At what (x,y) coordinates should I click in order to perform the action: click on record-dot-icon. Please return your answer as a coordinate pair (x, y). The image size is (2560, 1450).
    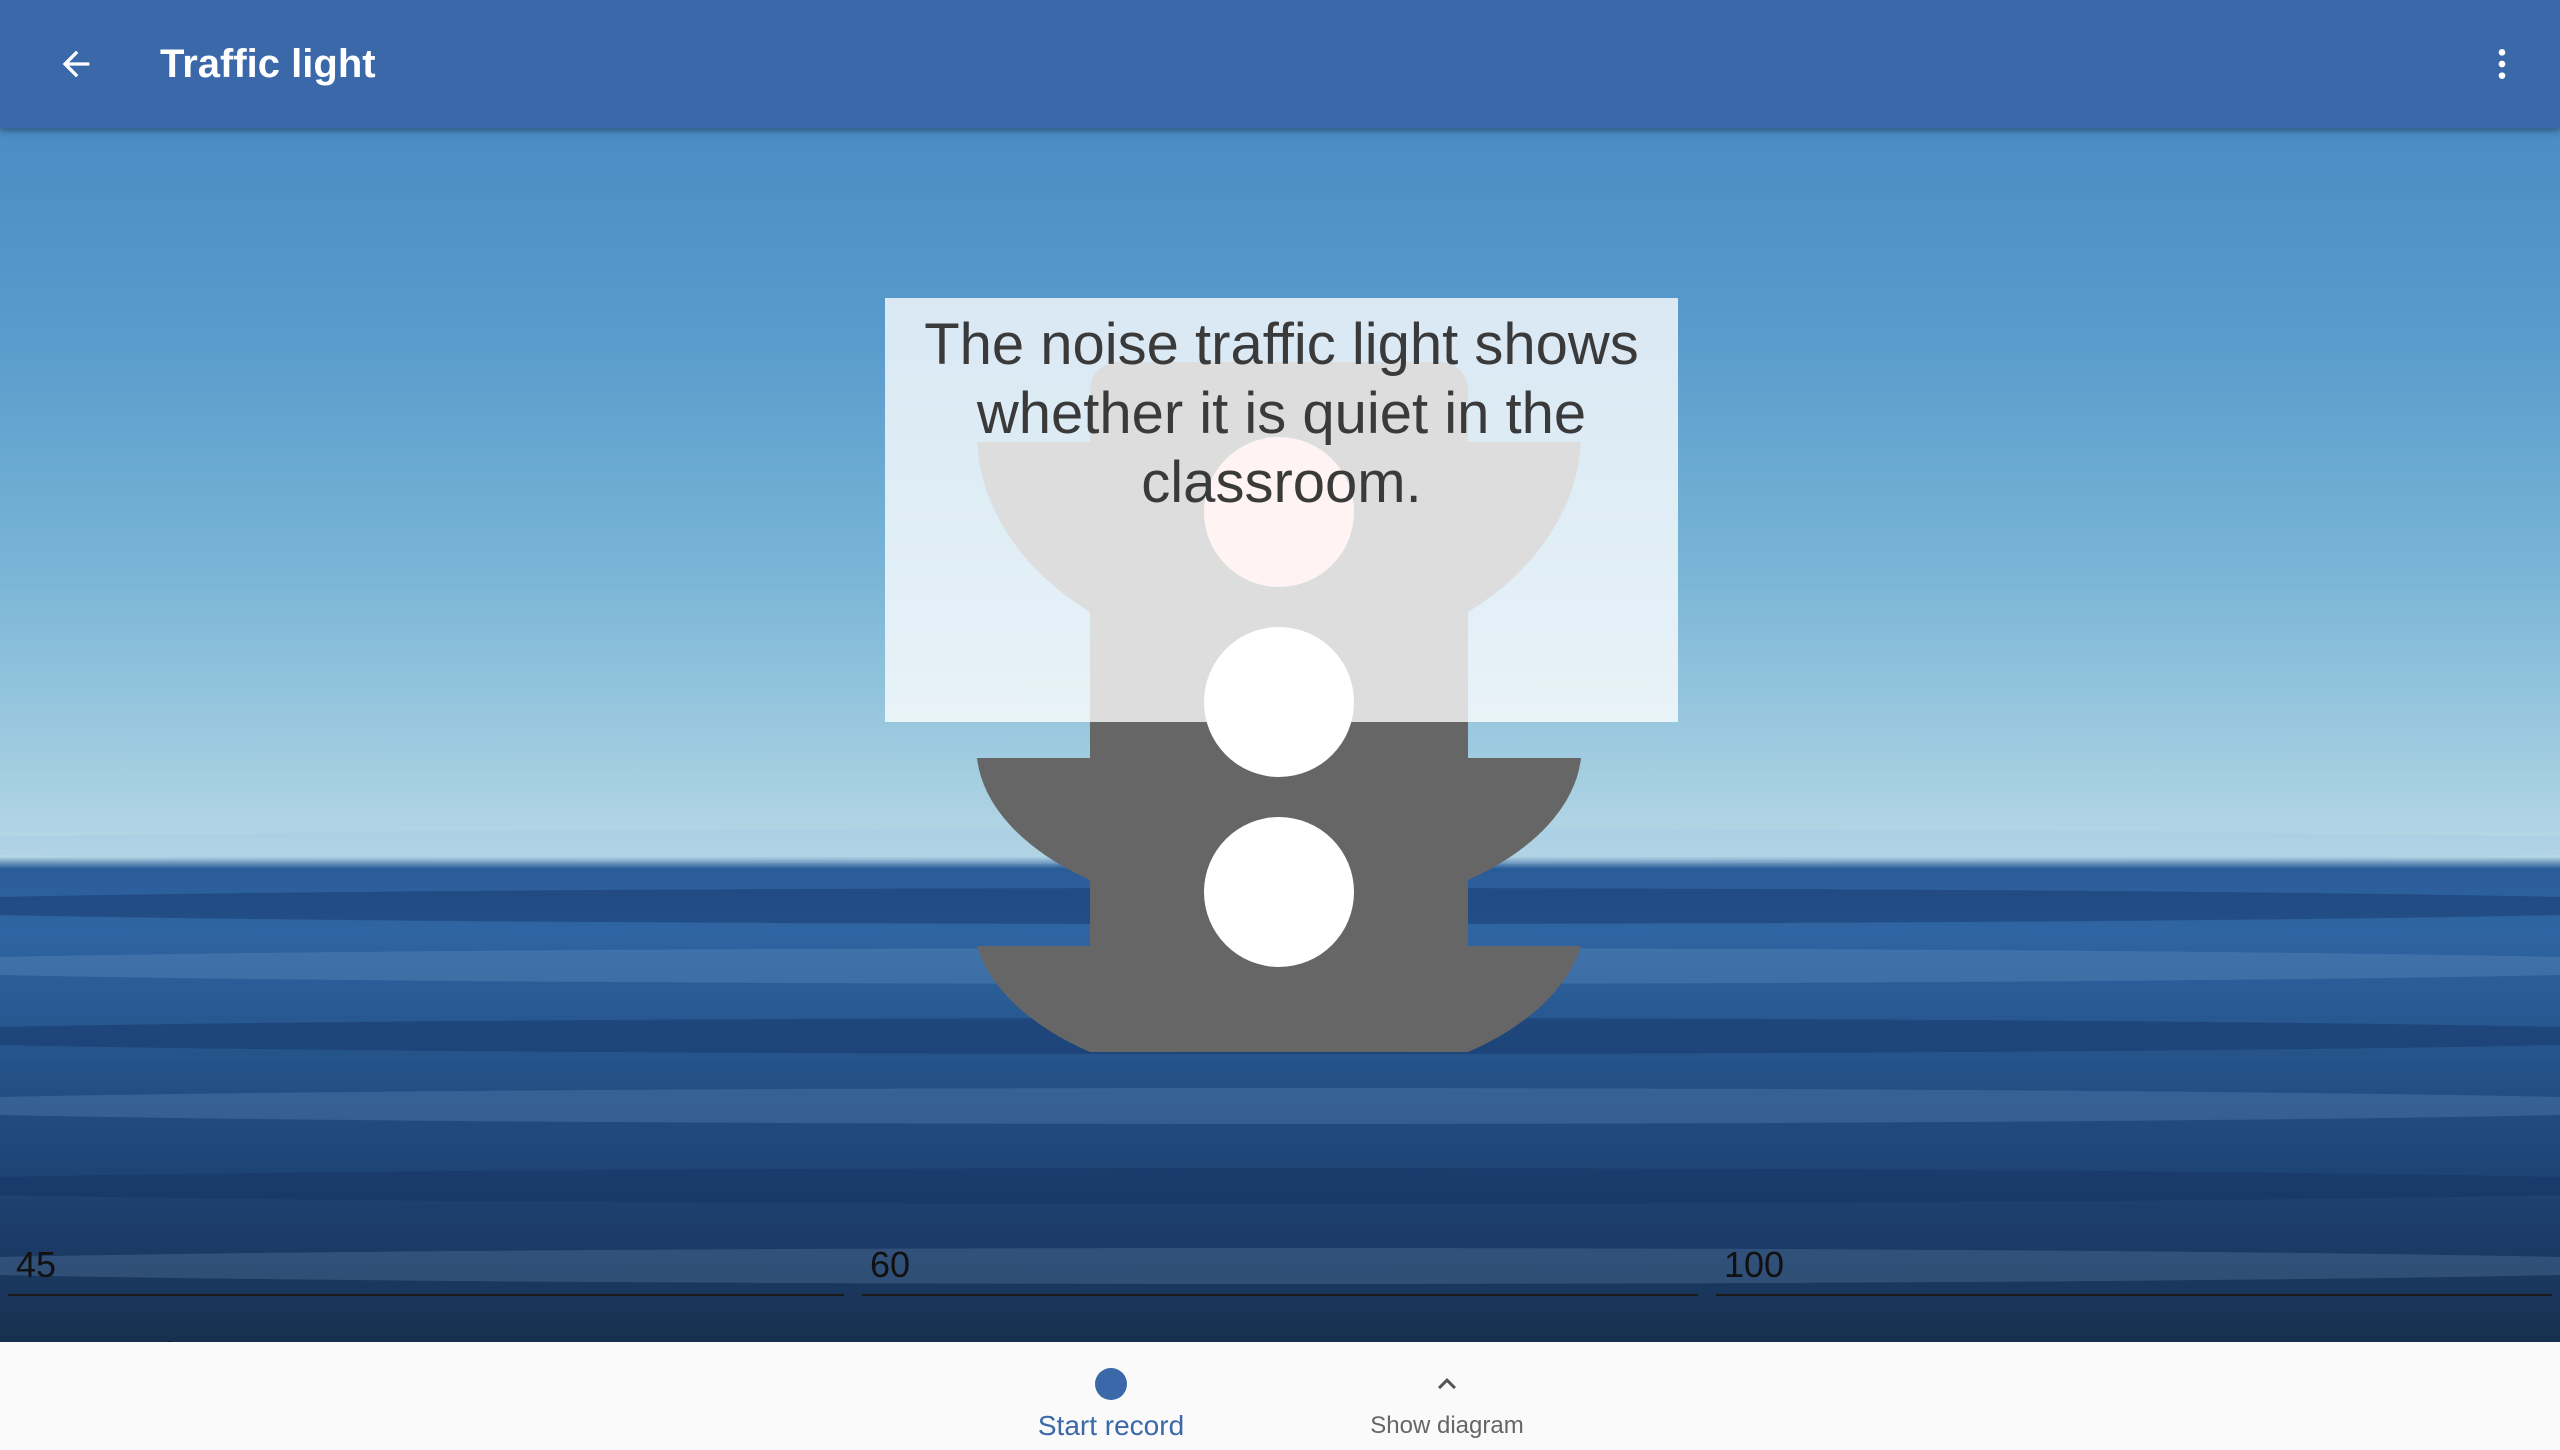
    Looking at the image, I should click on (1111, 1384).